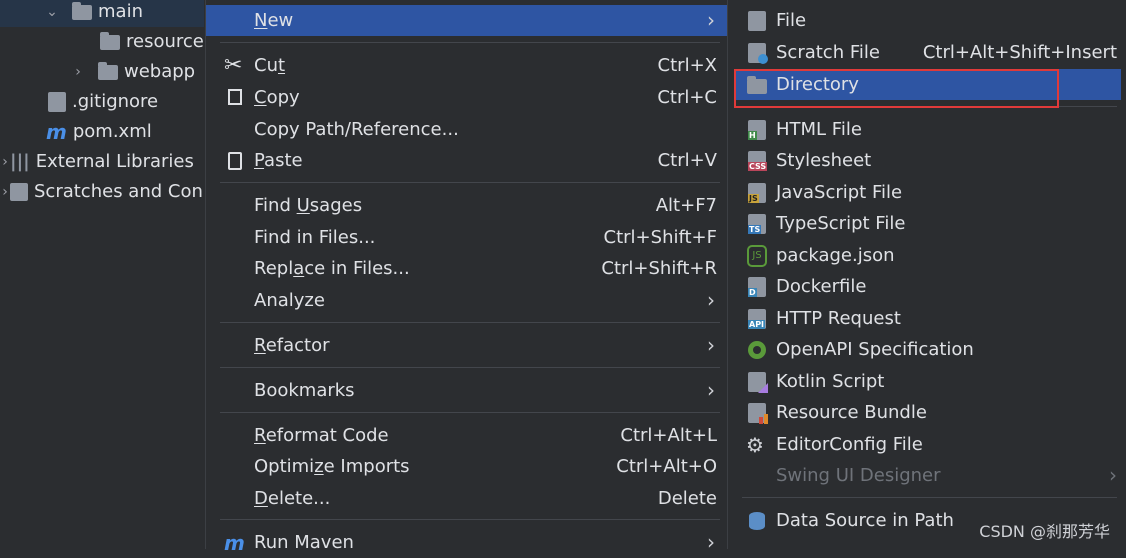 The image size is (1126, 558). What do you see at coordinates (118, 191) in the screenshot?
I see `tree-item-label: Scratches and Con` at bounding box center [118, 191].